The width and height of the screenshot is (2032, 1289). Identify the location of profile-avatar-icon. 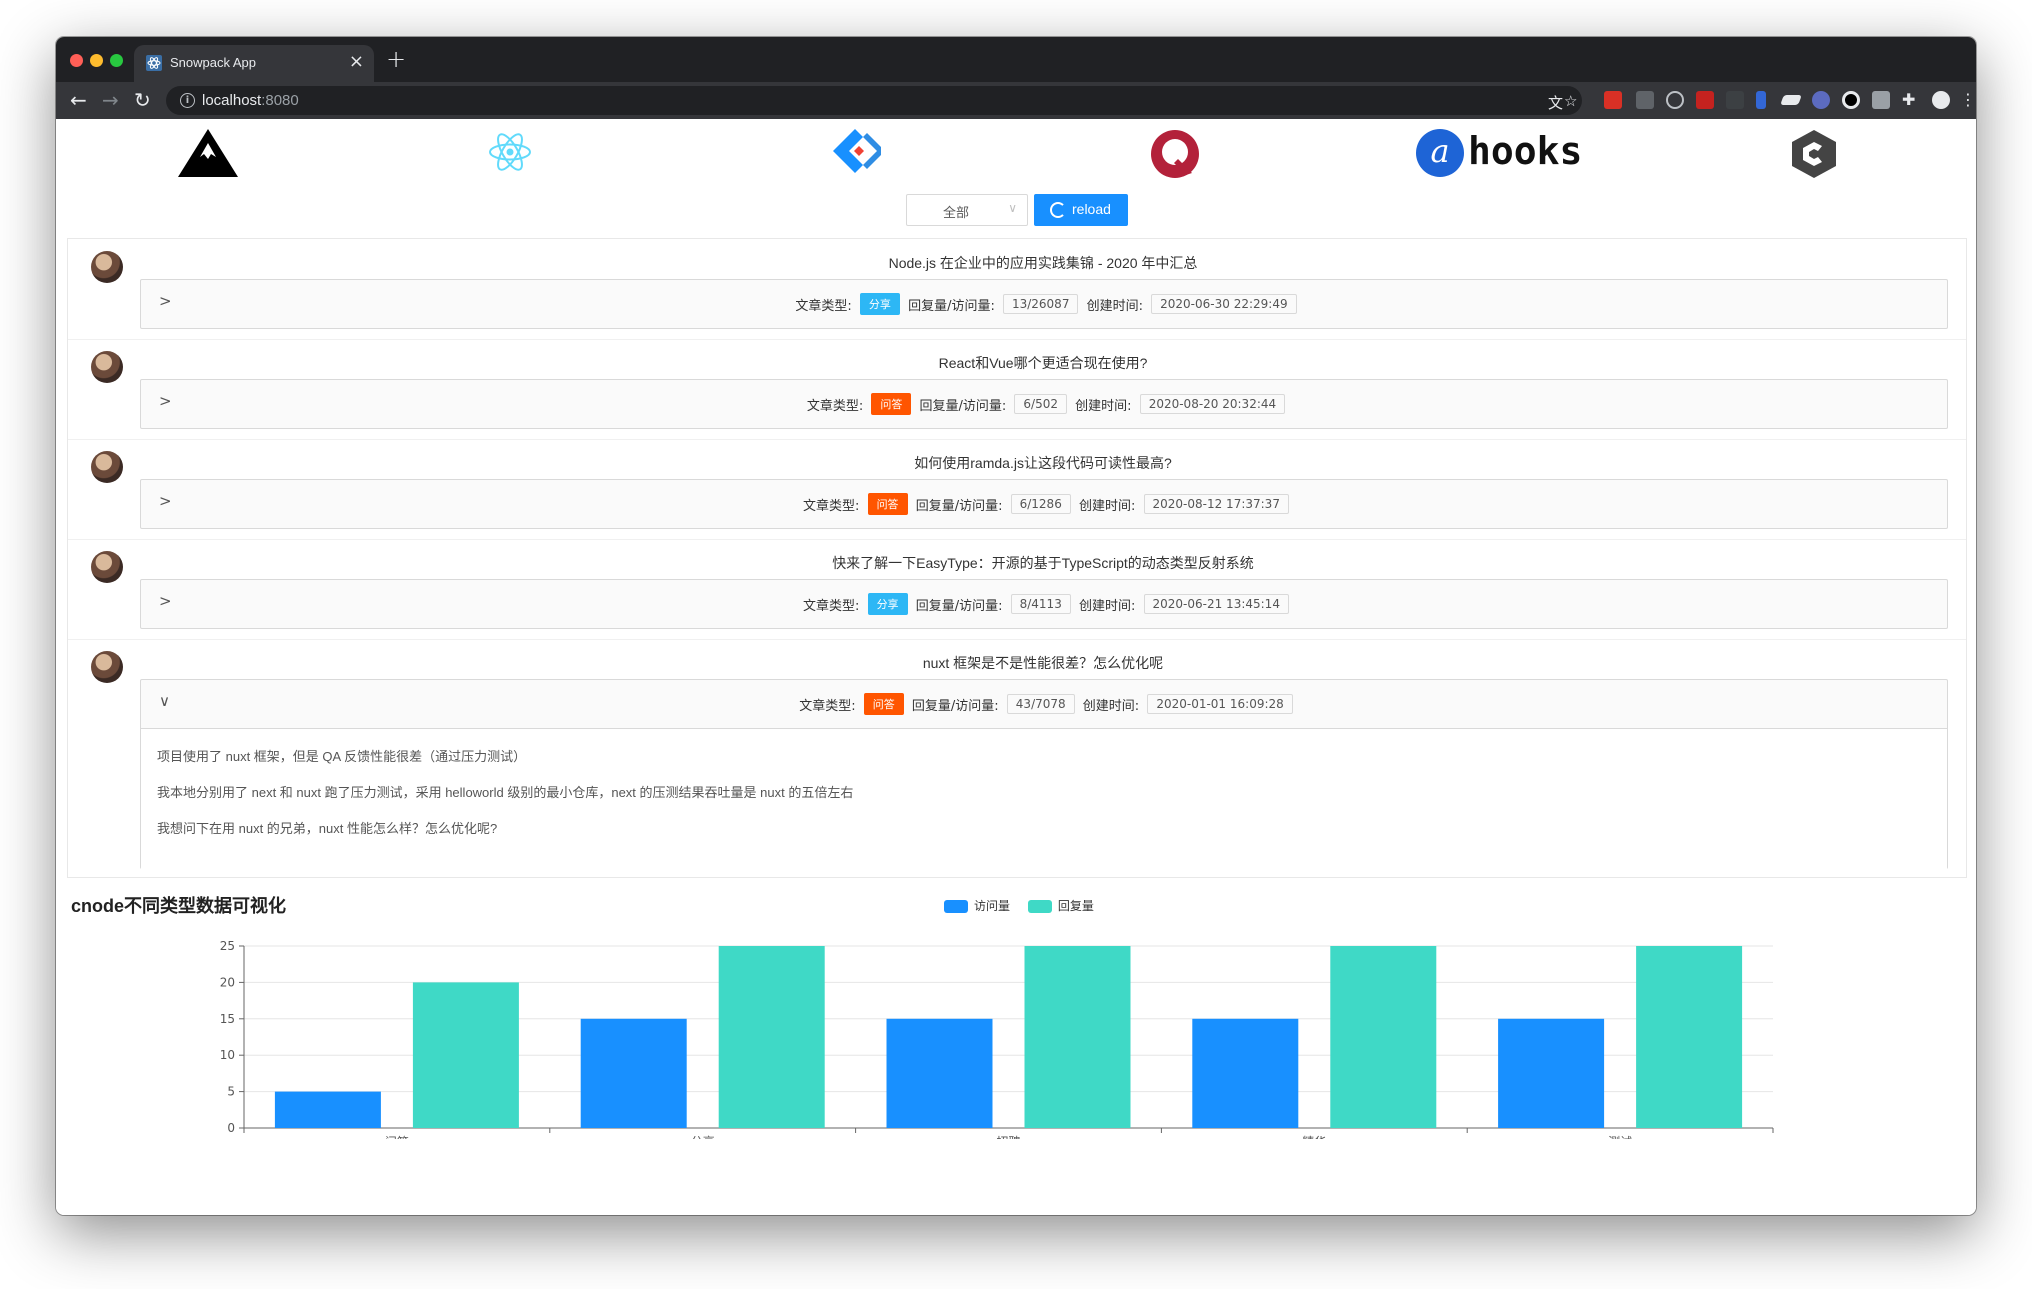
(1941, 100).